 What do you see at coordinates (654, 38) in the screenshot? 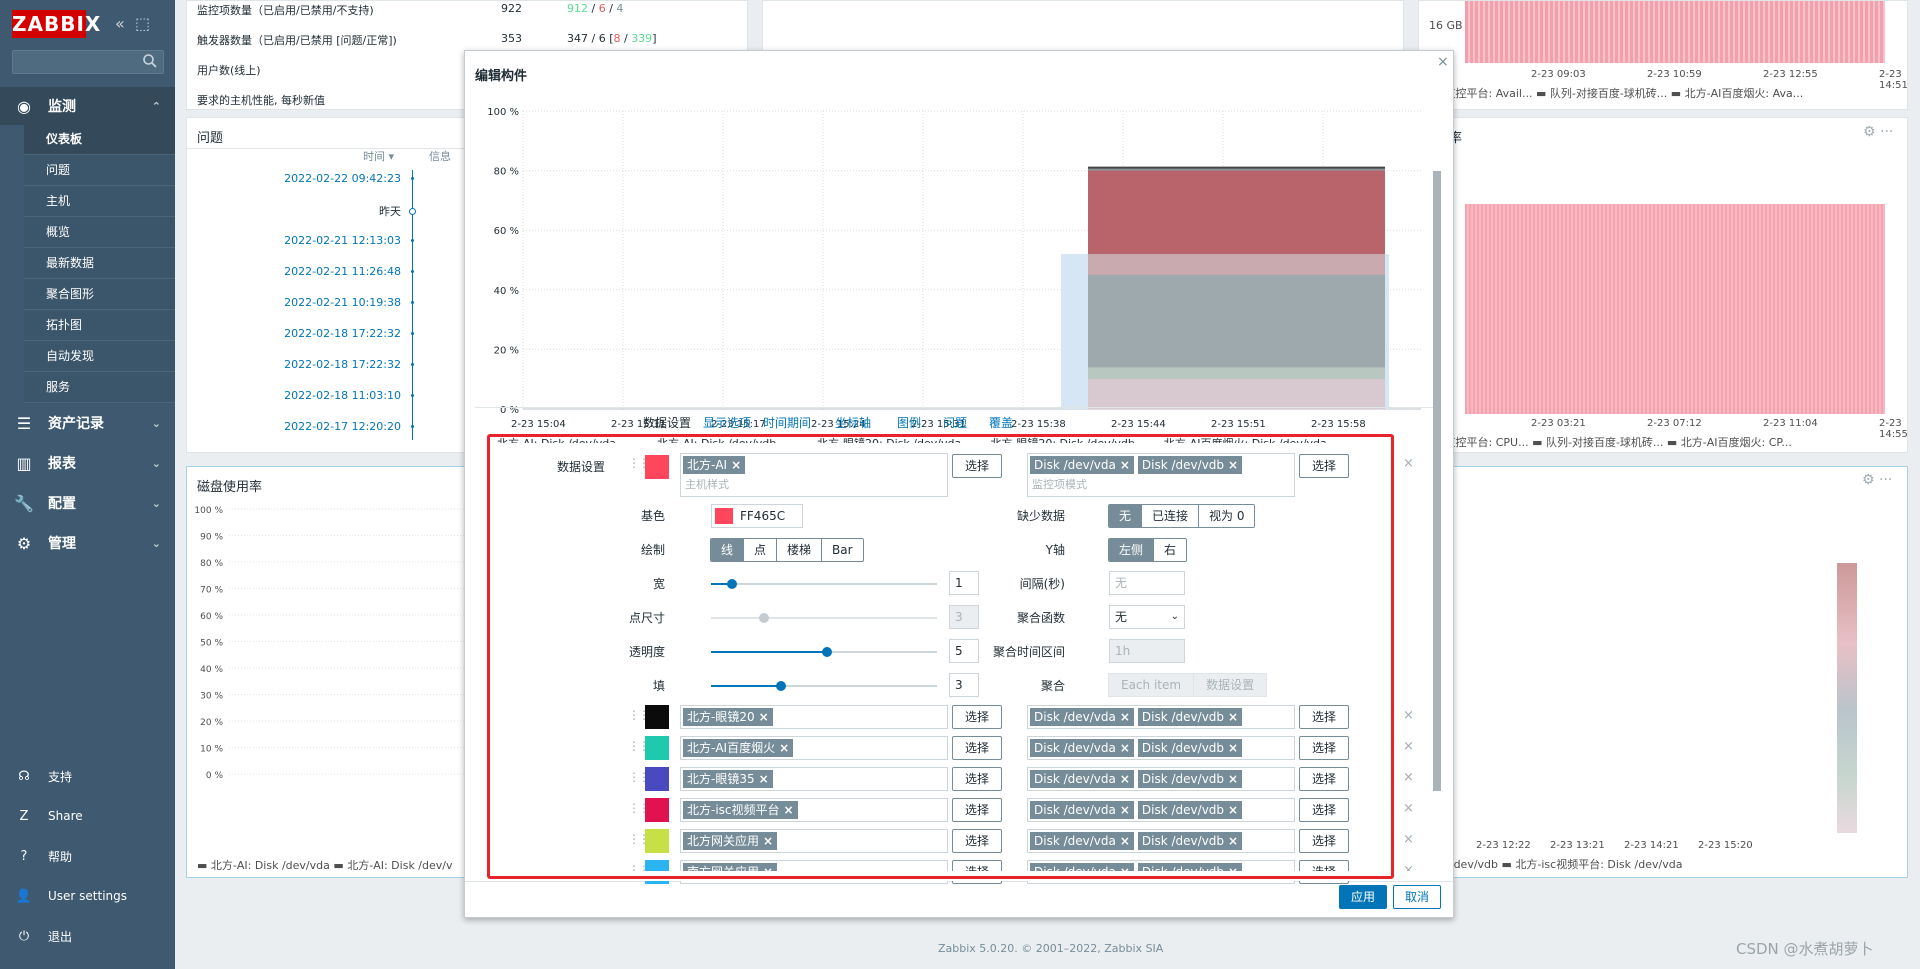
I see `stats-d4: ]` at bounding box center [654, 38].